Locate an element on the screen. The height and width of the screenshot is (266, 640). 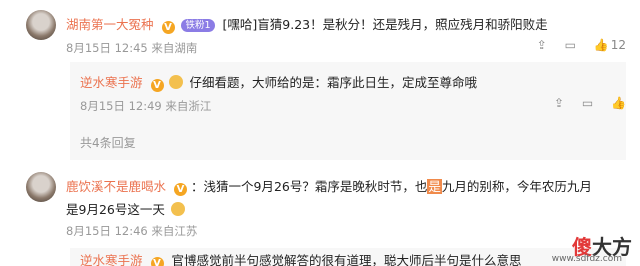
comment-text-part-3: 是9月26号这一天 is located at coordinates (115, 209).